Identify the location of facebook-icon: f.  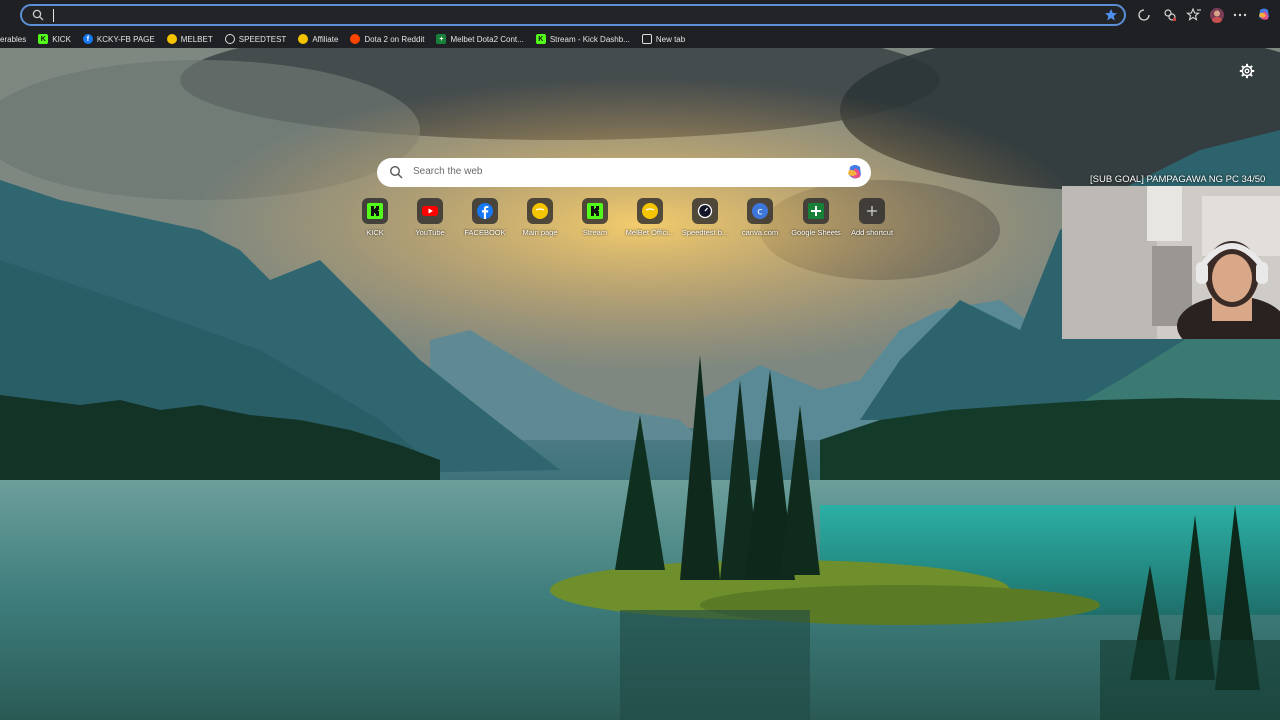
(87, 39).